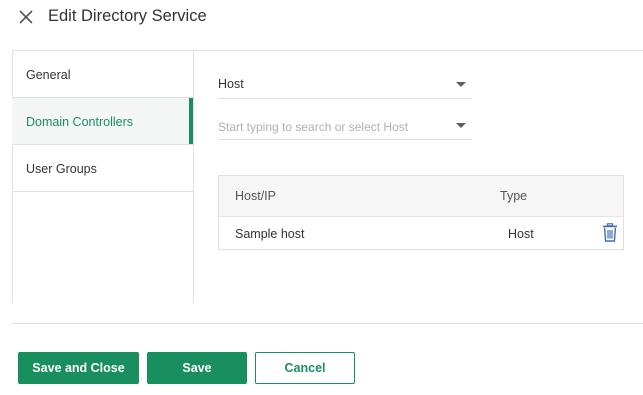 The image size is (643, 395). I want to click on nav-item-label: Domain Controllers, so click(79, 122).